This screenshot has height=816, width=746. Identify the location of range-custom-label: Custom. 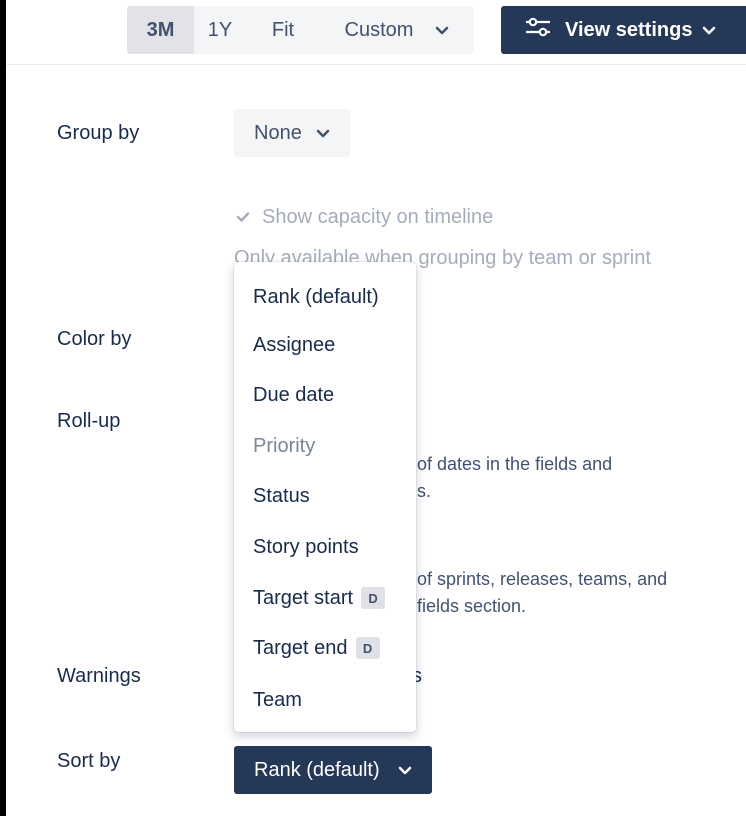
(379, 29).